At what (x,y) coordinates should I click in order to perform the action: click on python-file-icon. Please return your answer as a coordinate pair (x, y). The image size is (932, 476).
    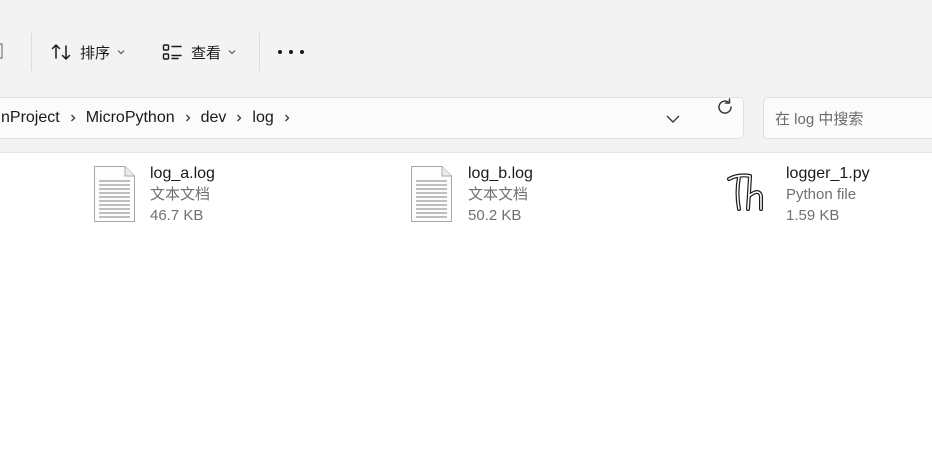
    Looking at the image, I should click on (745, 192).